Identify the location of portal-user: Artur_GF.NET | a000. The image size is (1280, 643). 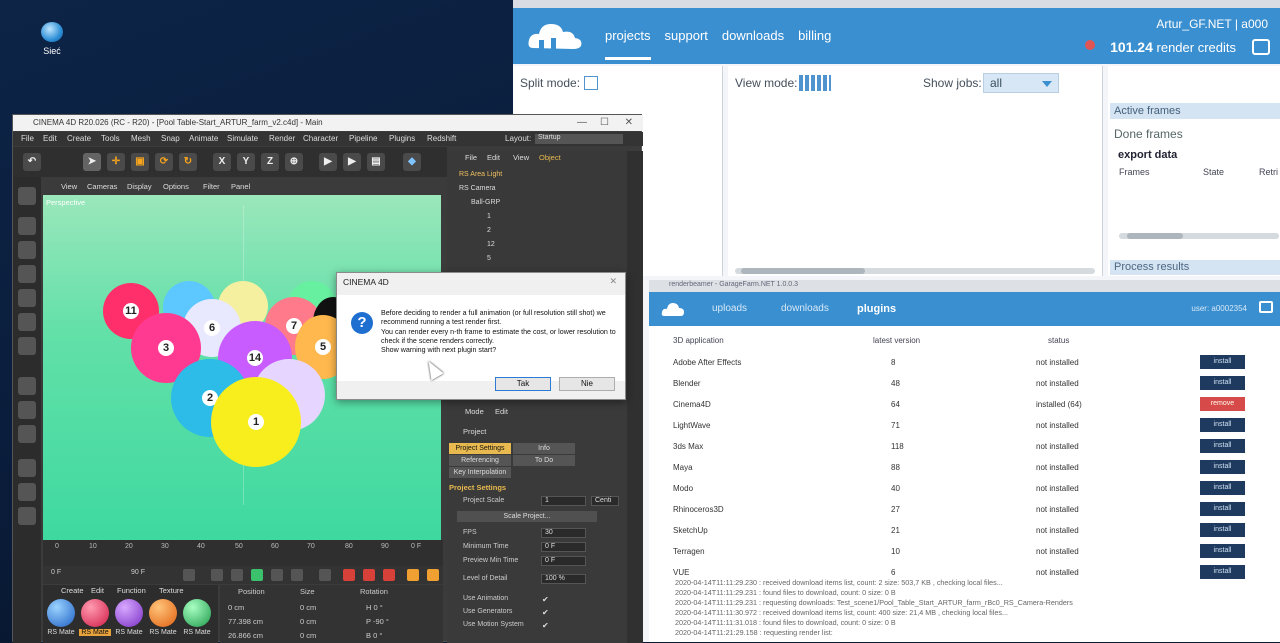
(1212, 24).